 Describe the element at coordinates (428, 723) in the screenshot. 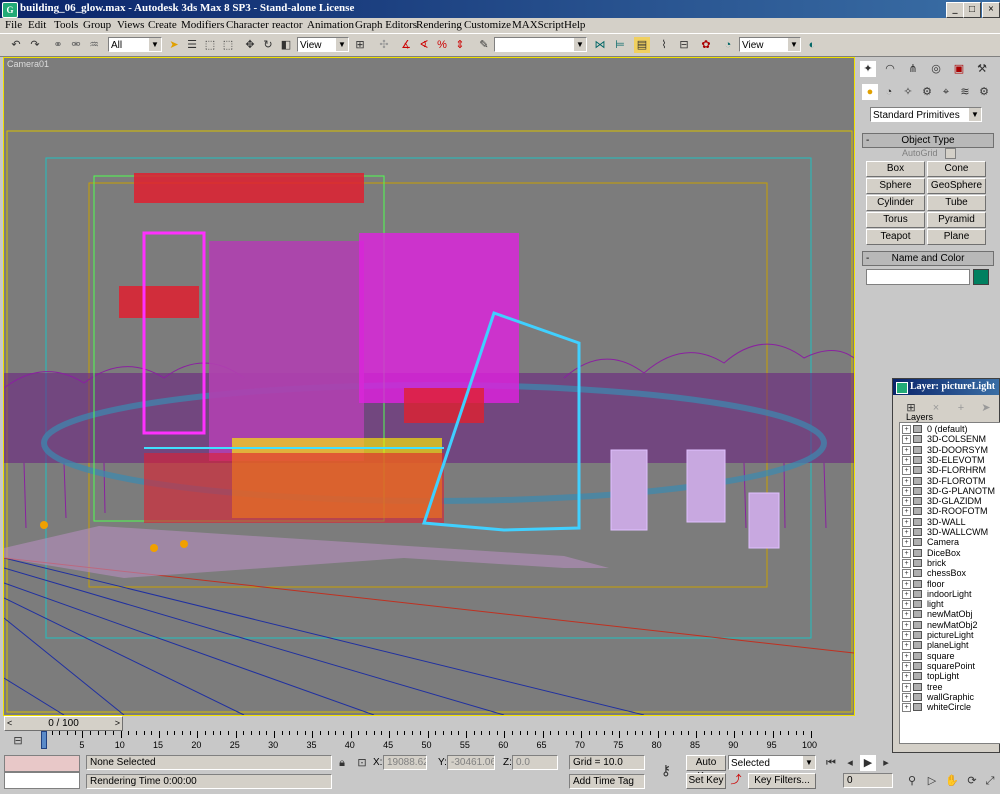

I see `time-slider-track` at that location.